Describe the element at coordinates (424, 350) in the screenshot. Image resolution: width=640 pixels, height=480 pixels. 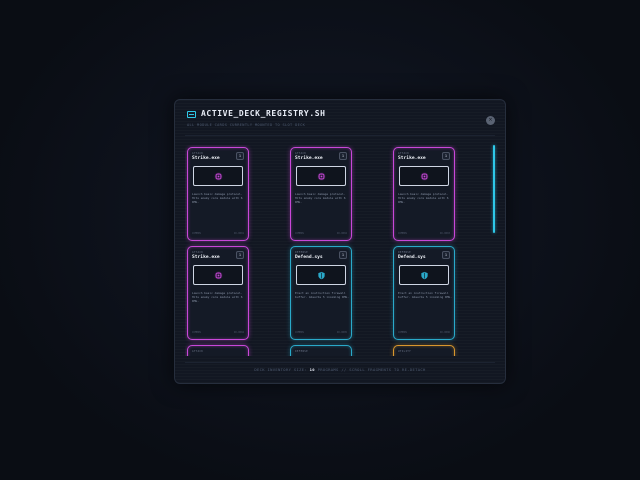
I see `deck-card: UTILITY` at that location.